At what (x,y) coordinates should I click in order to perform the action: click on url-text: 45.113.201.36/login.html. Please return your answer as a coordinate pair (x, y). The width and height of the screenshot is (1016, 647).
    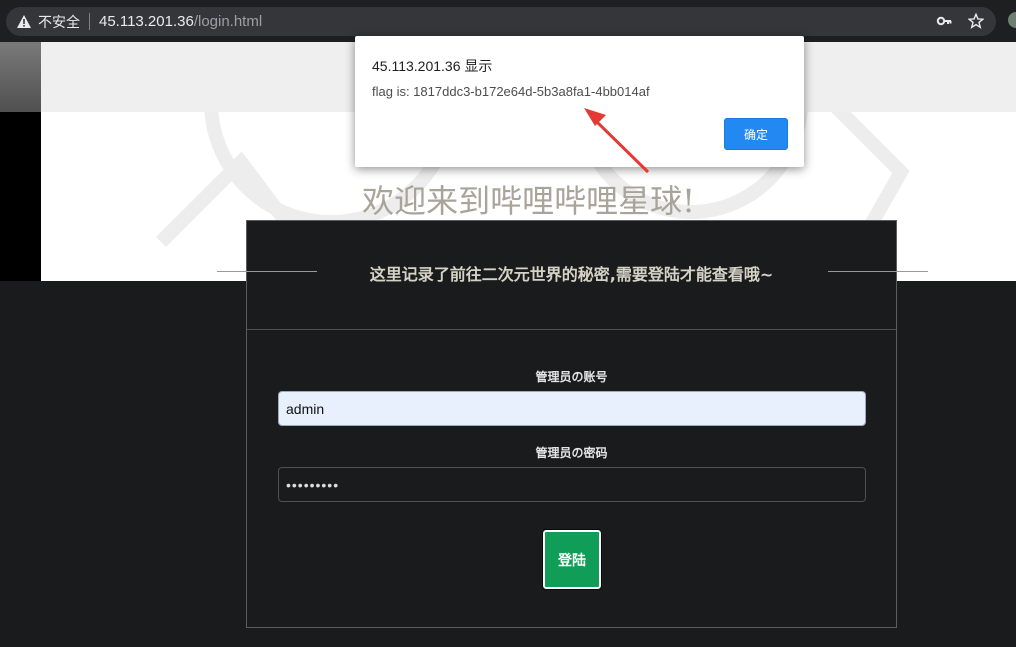
    Looking at the image, I should click on (180, 21).